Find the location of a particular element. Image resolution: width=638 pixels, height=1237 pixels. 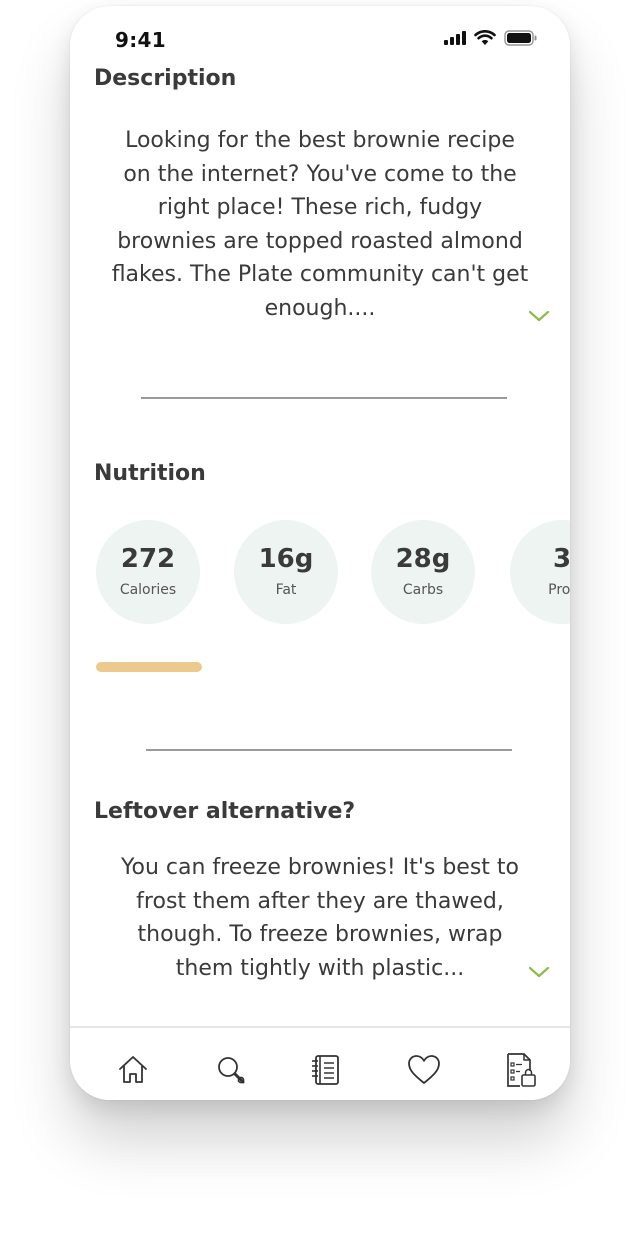

status-time: 9:41 is located at coordinates (140, 40).